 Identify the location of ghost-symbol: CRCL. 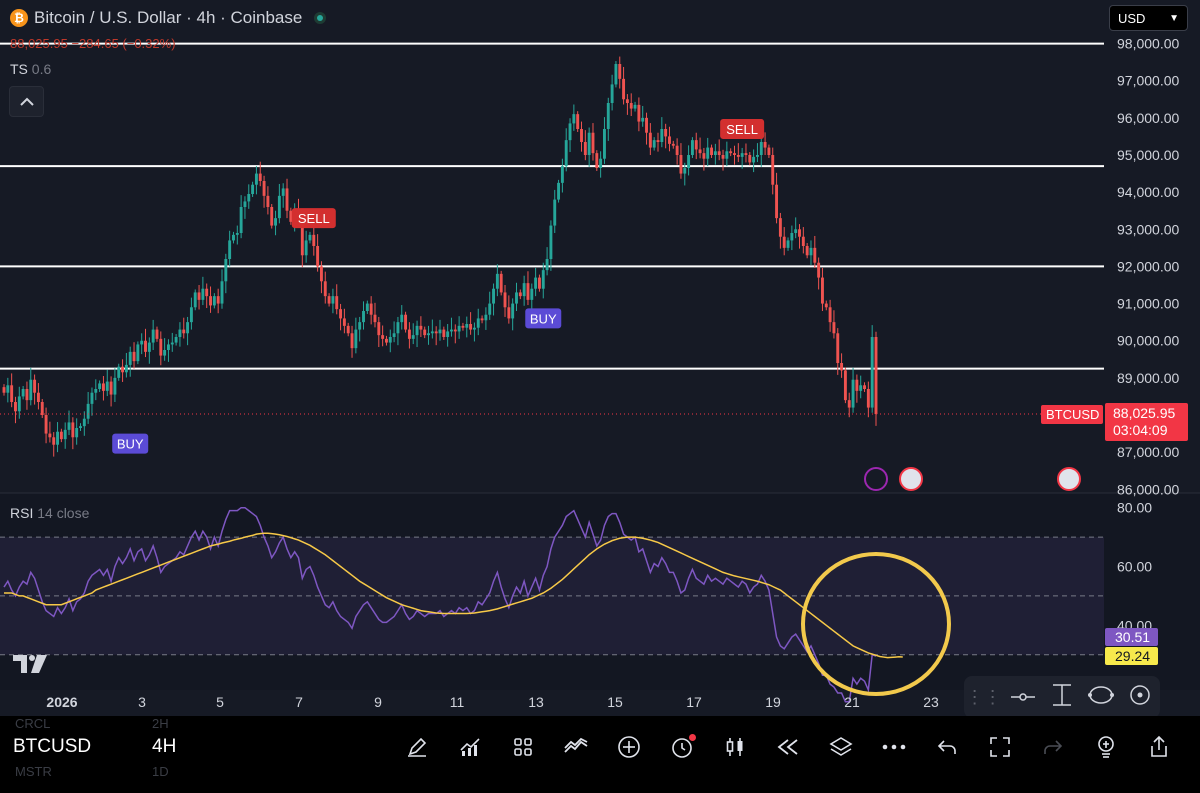
(33, 723).